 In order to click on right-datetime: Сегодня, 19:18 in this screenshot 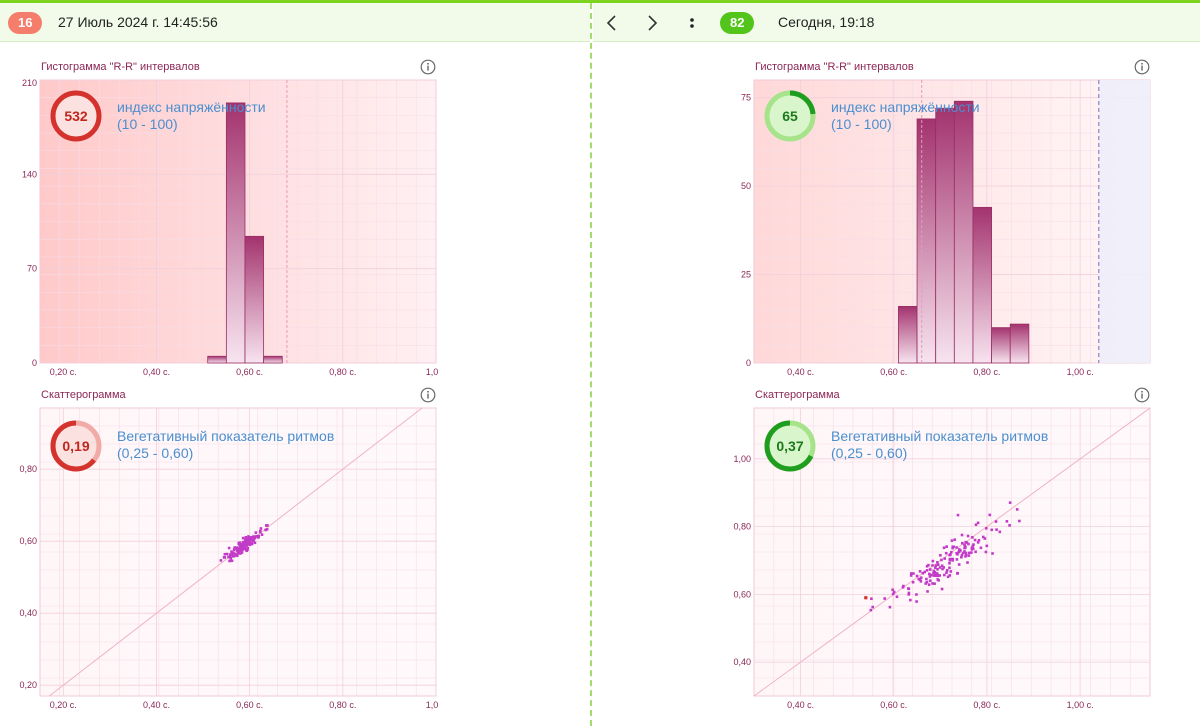, I will do `click(826, 22)`.